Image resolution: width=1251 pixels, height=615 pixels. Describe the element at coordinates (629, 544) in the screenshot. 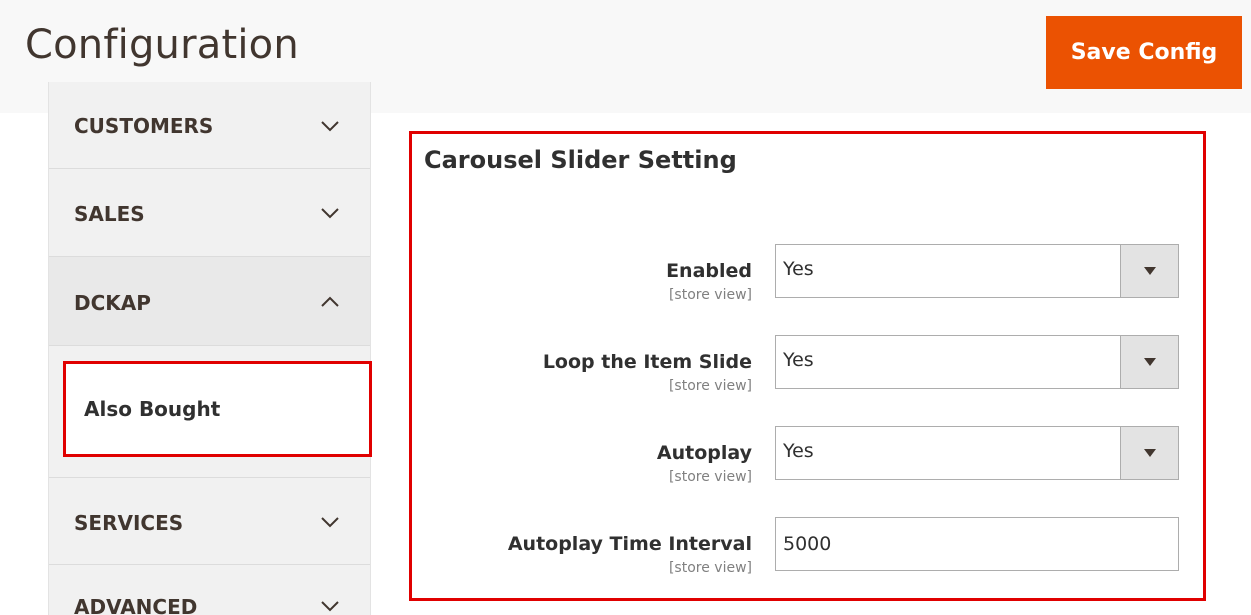

I see `field-label: Autoplay Time Interval` at that location.